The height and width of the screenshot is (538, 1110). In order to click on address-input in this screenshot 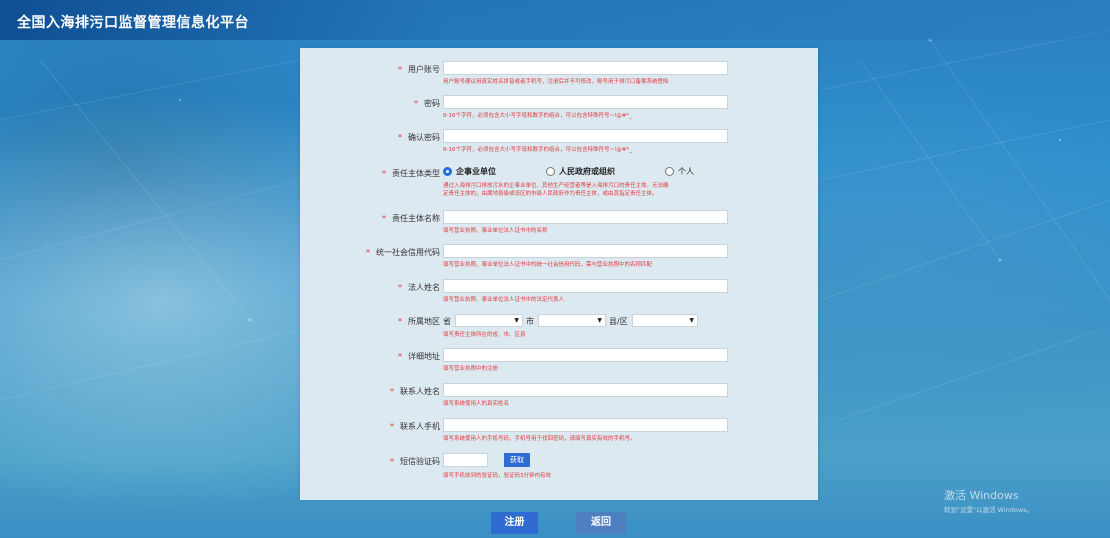, I will do `click(585, 355)`.